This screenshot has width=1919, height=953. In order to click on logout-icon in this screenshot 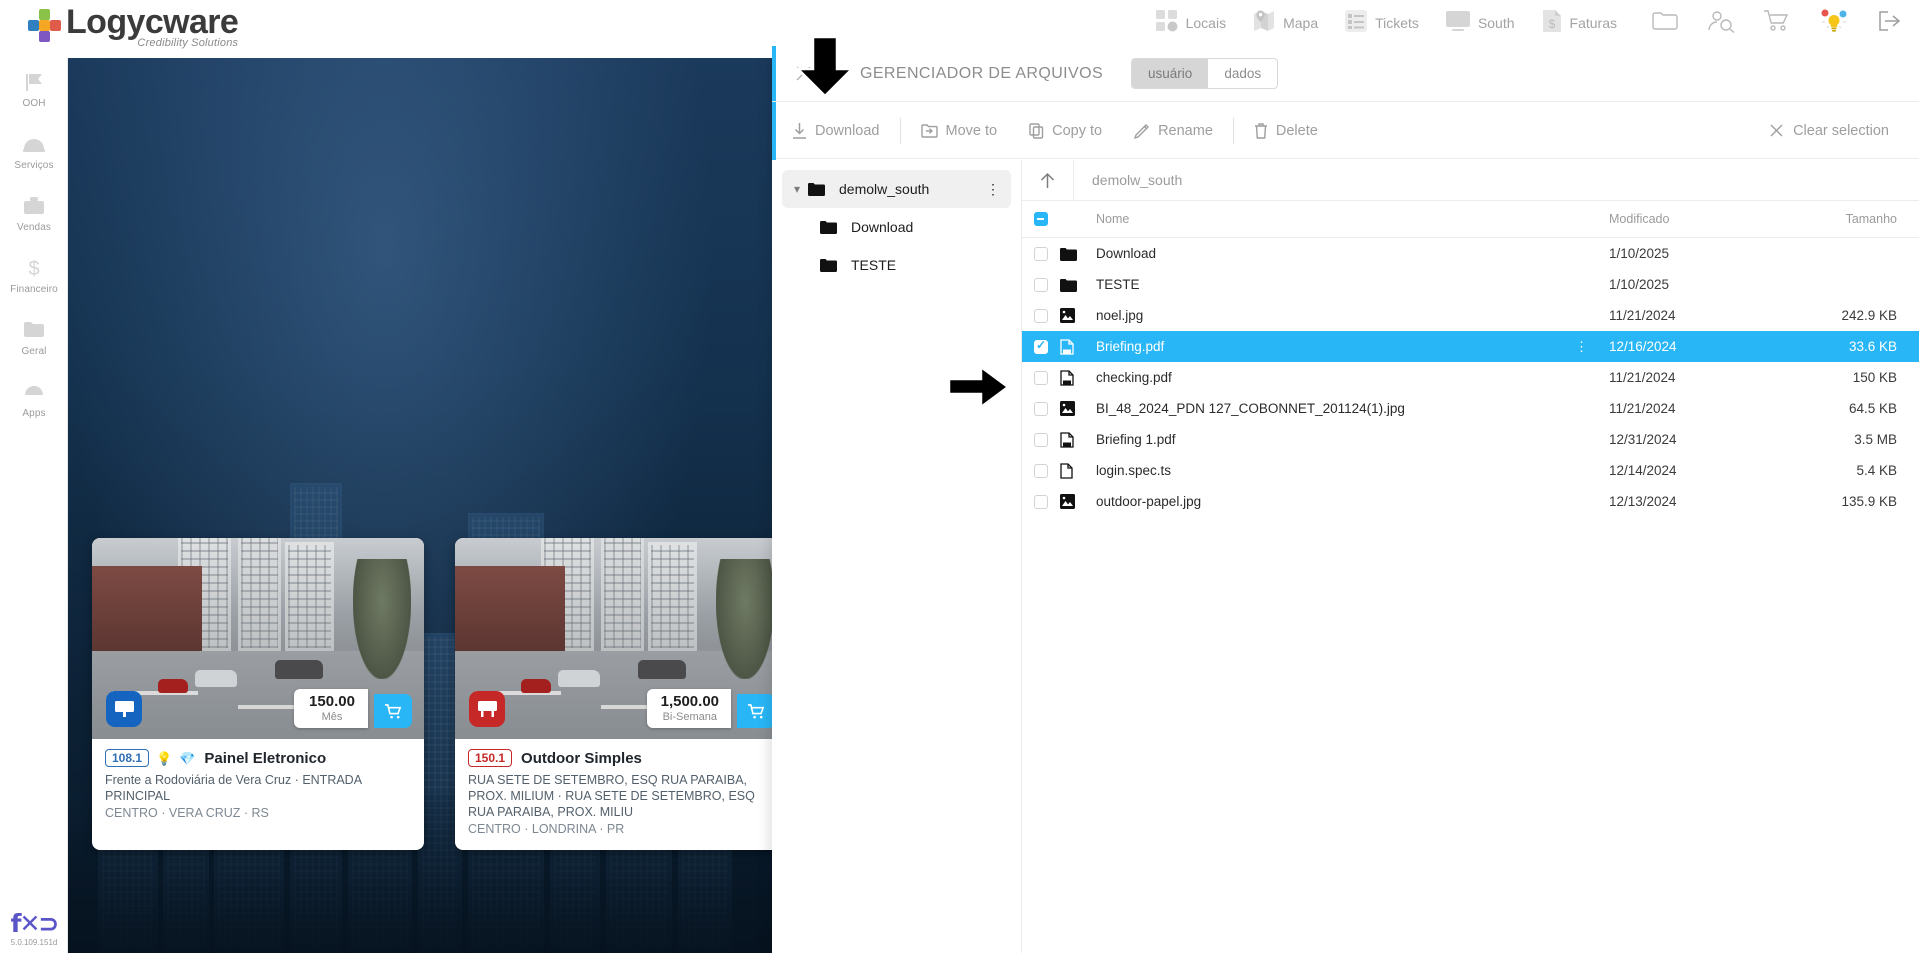, I will do `click(1891, 23)`.